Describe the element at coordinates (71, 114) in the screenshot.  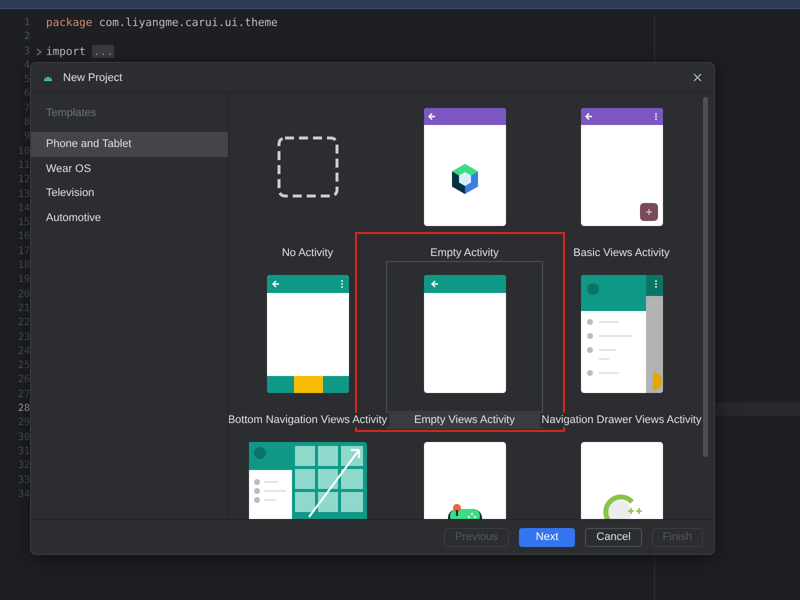
I see `sidebar-header: Templates` at that location.